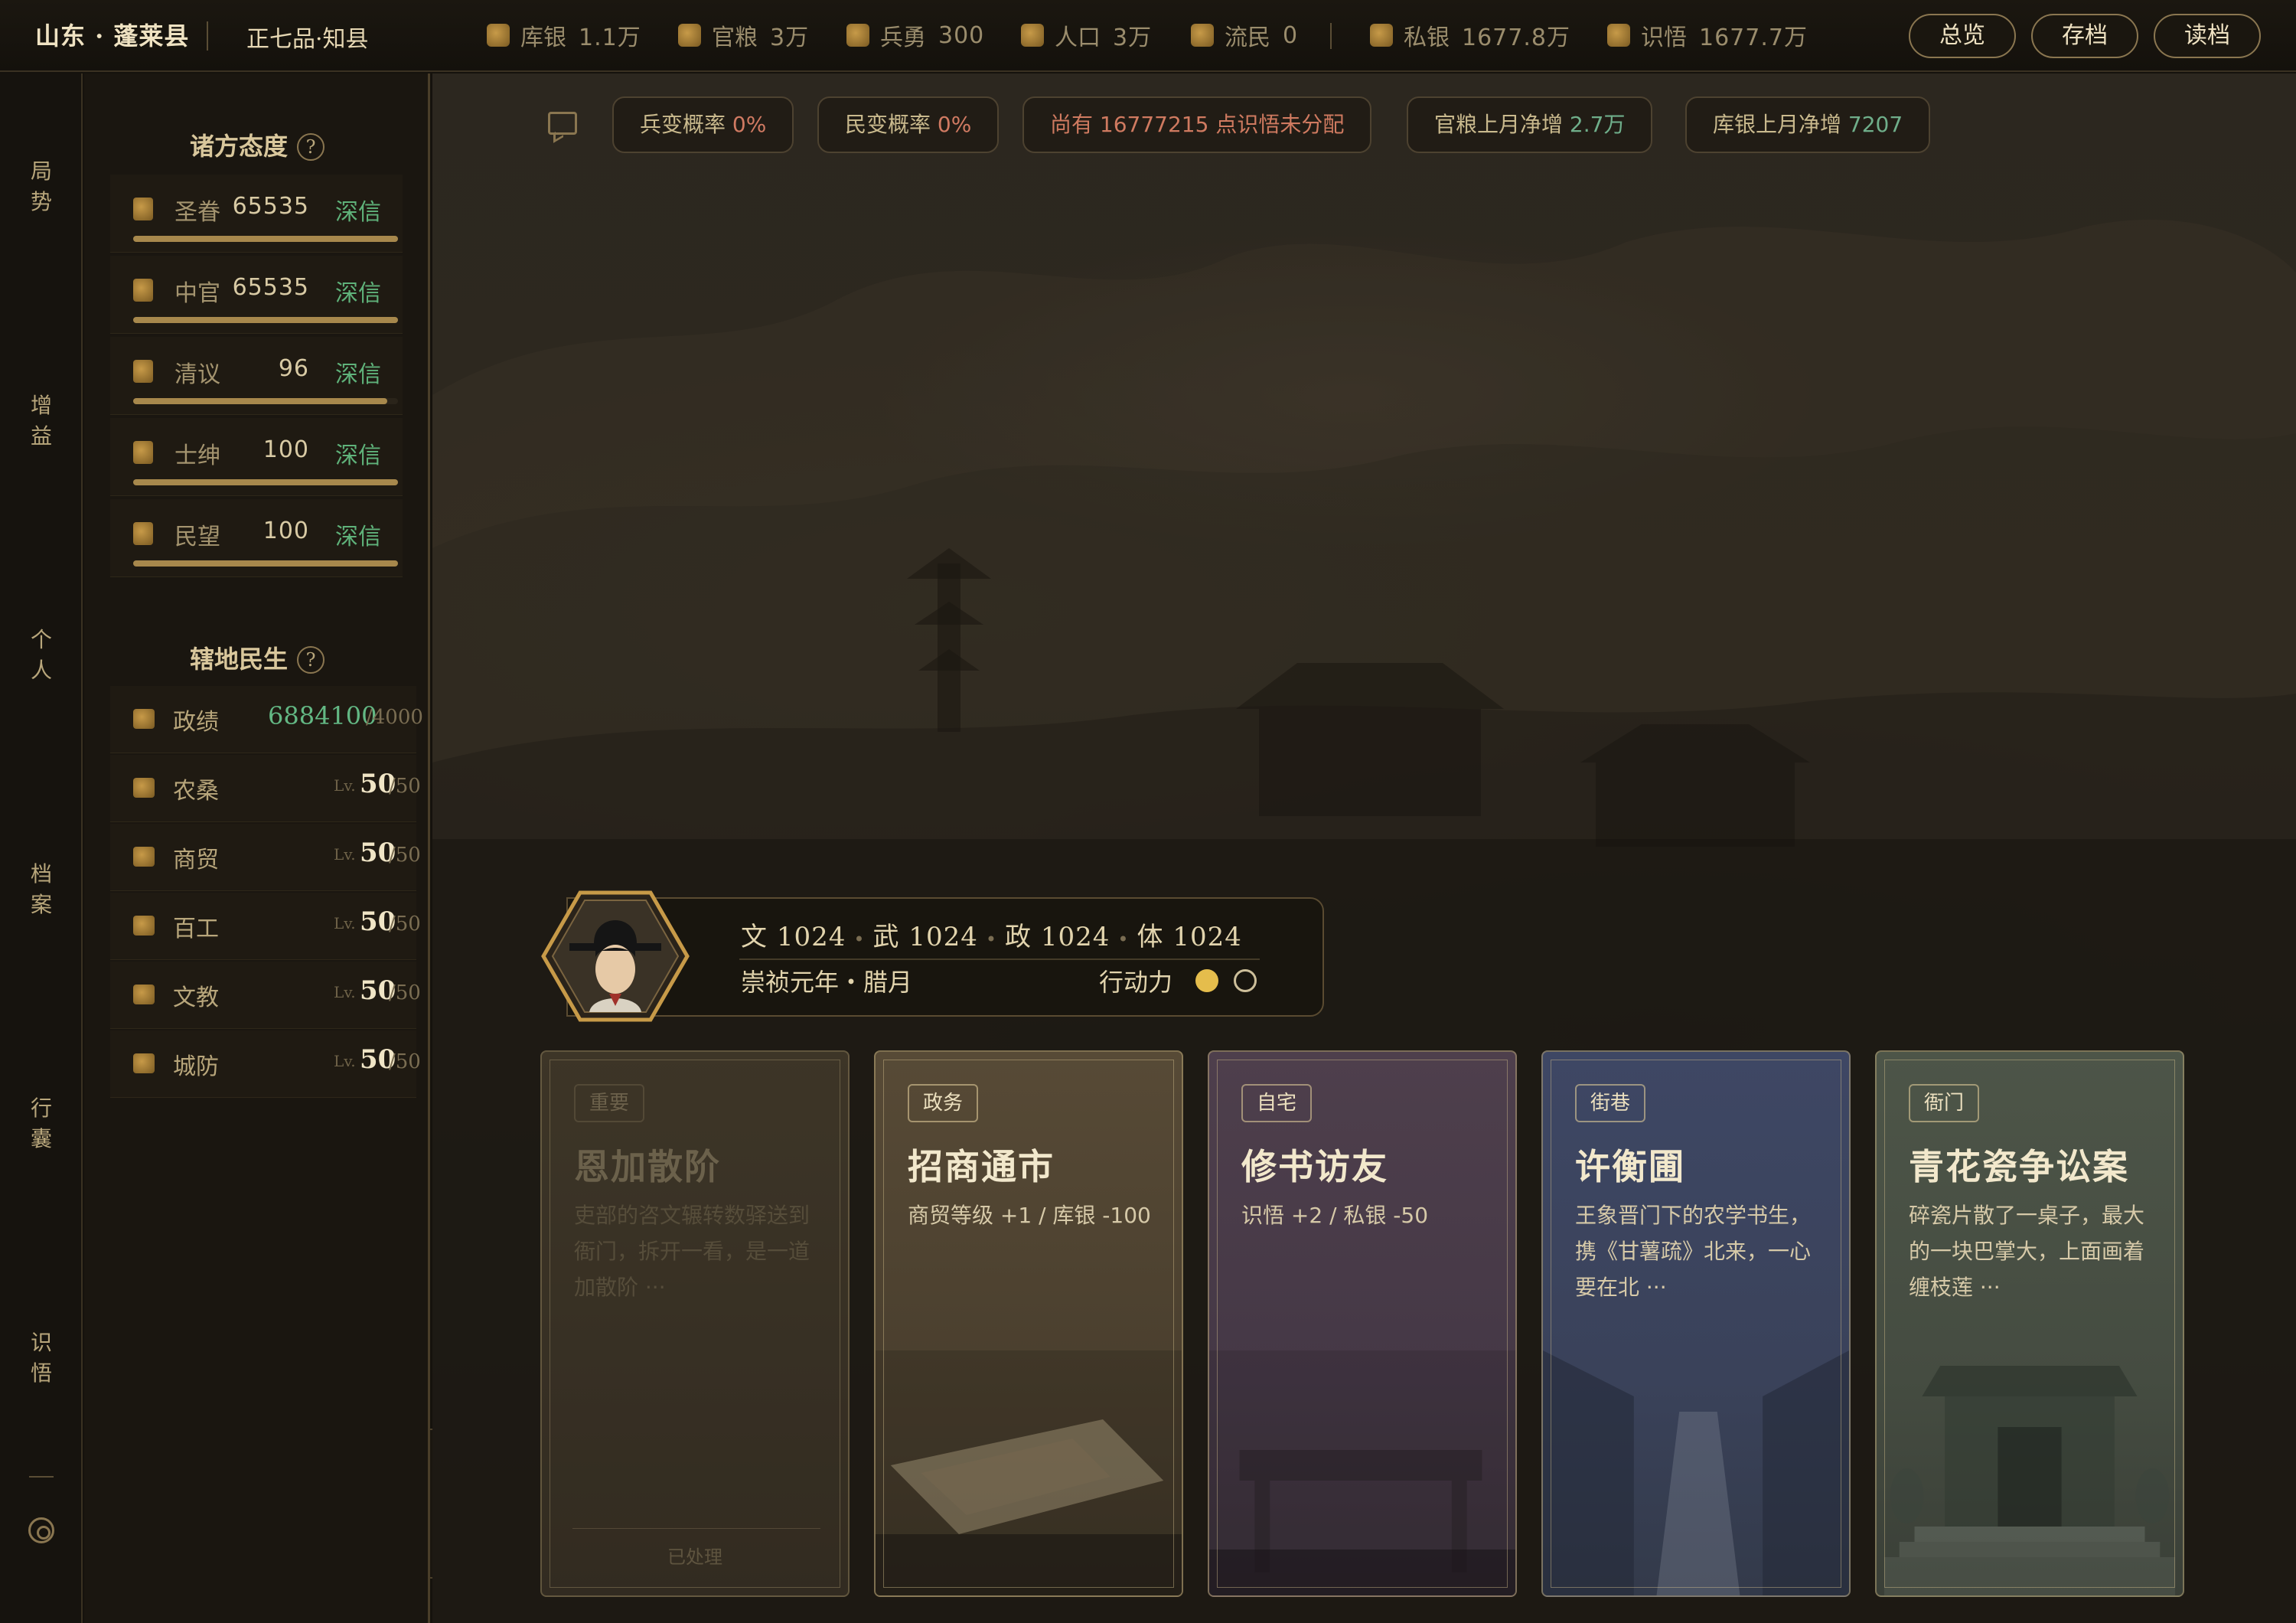 This screenshot has width=2296, height=1623. I want to click on section-title-text: 辖地民生, so click(238, 659).